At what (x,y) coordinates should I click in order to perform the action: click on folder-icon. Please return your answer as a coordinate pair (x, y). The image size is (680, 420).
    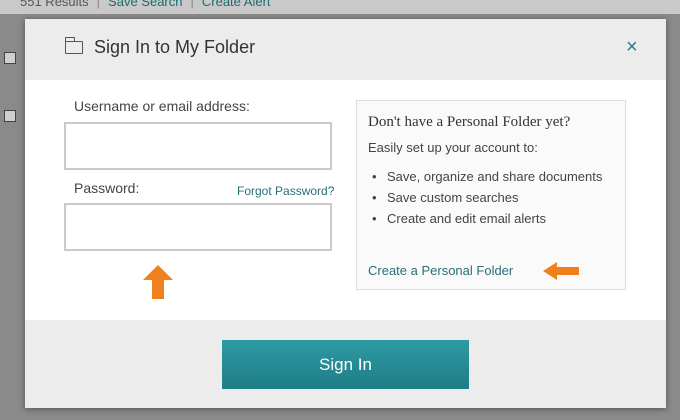
    Looking at the image, I should click on (73, 45).